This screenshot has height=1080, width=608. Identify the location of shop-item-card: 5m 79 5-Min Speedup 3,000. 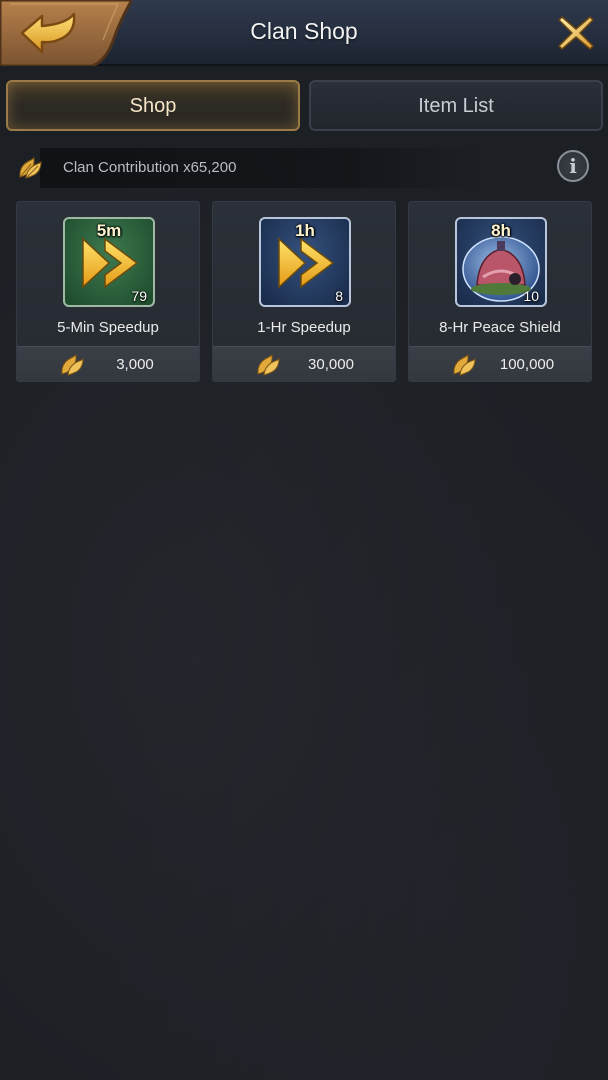
(108, 291).